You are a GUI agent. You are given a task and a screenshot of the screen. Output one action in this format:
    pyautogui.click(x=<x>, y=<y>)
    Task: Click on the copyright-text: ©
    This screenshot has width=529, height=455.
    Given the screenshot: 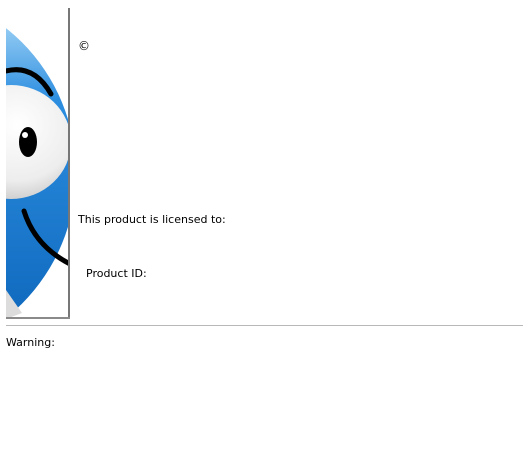 What is the action you would take?
    pyautogui.click(x=84, y=46)
    